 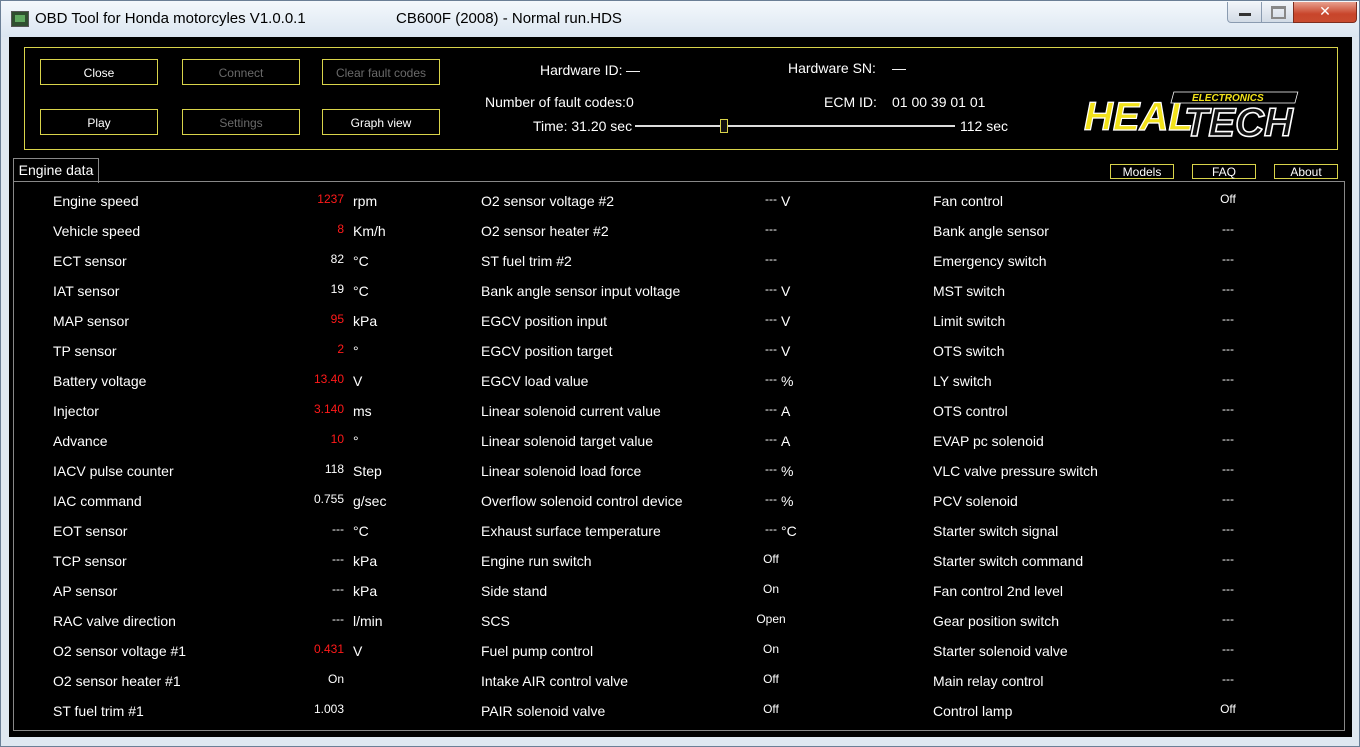 I want to click on parameter-label: IAC command, so click(x=97, y=501).